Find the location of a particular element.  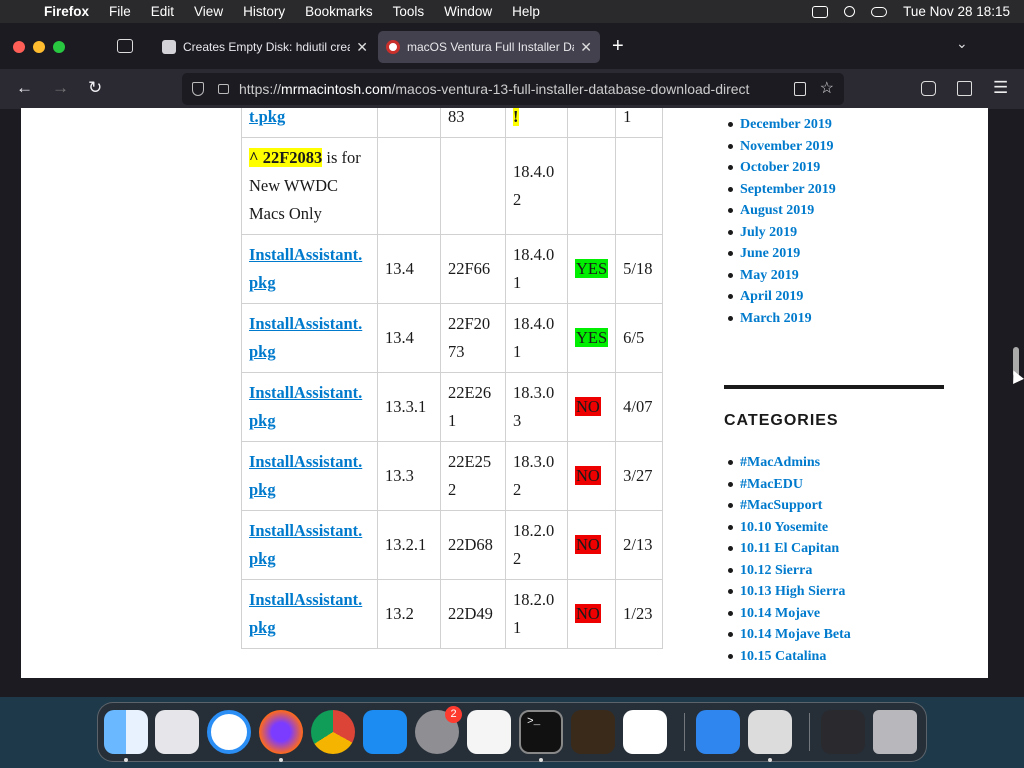

chrome-icon is located at coordinates (333, 732).